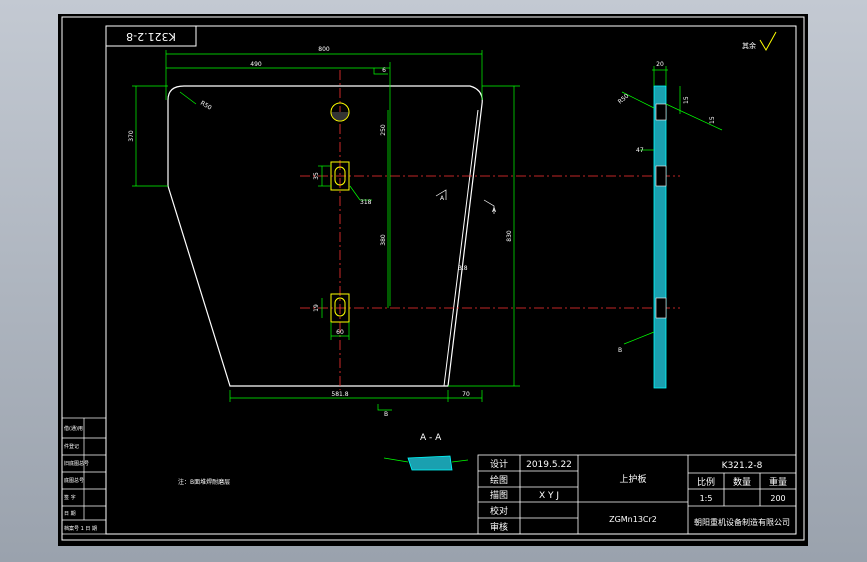 This screenshot has height=562, width=867. I want to click on roughness-symbol-icon, so click(768, 41).